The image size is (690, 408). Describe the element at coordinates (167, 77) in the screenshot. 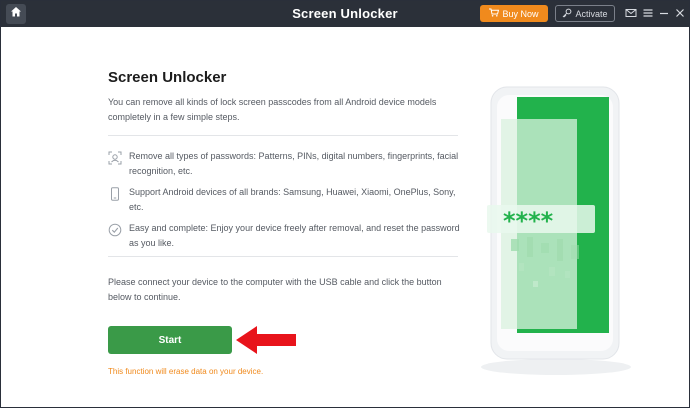

I see `page-title: Screen Unlocker` at that location.